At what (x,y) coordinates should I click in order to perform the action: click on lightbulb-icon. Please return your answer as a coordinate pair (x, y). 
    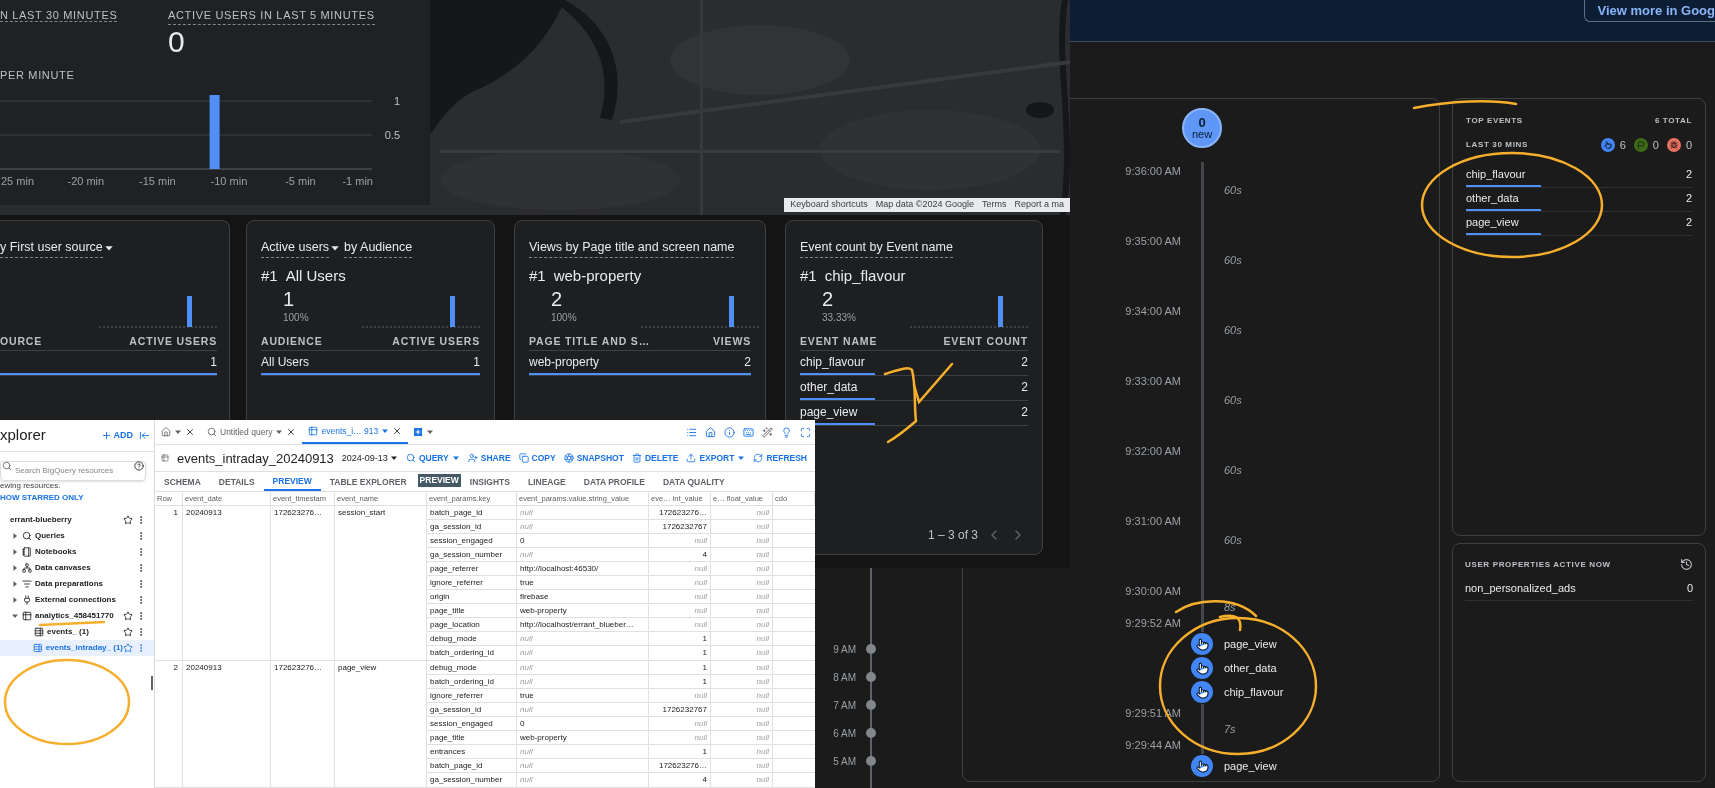
    Looking at the image, I should click on (786, 432).